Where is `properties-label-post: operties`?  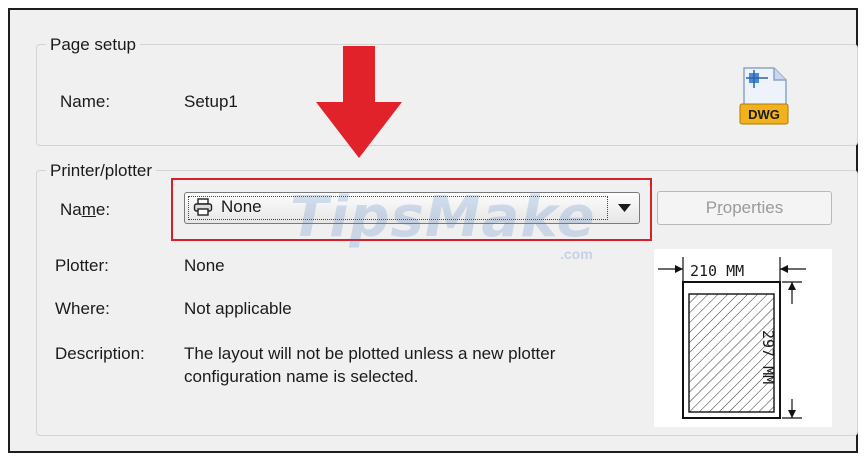 properties-label-post: operties is located at coordinates (753, 207).